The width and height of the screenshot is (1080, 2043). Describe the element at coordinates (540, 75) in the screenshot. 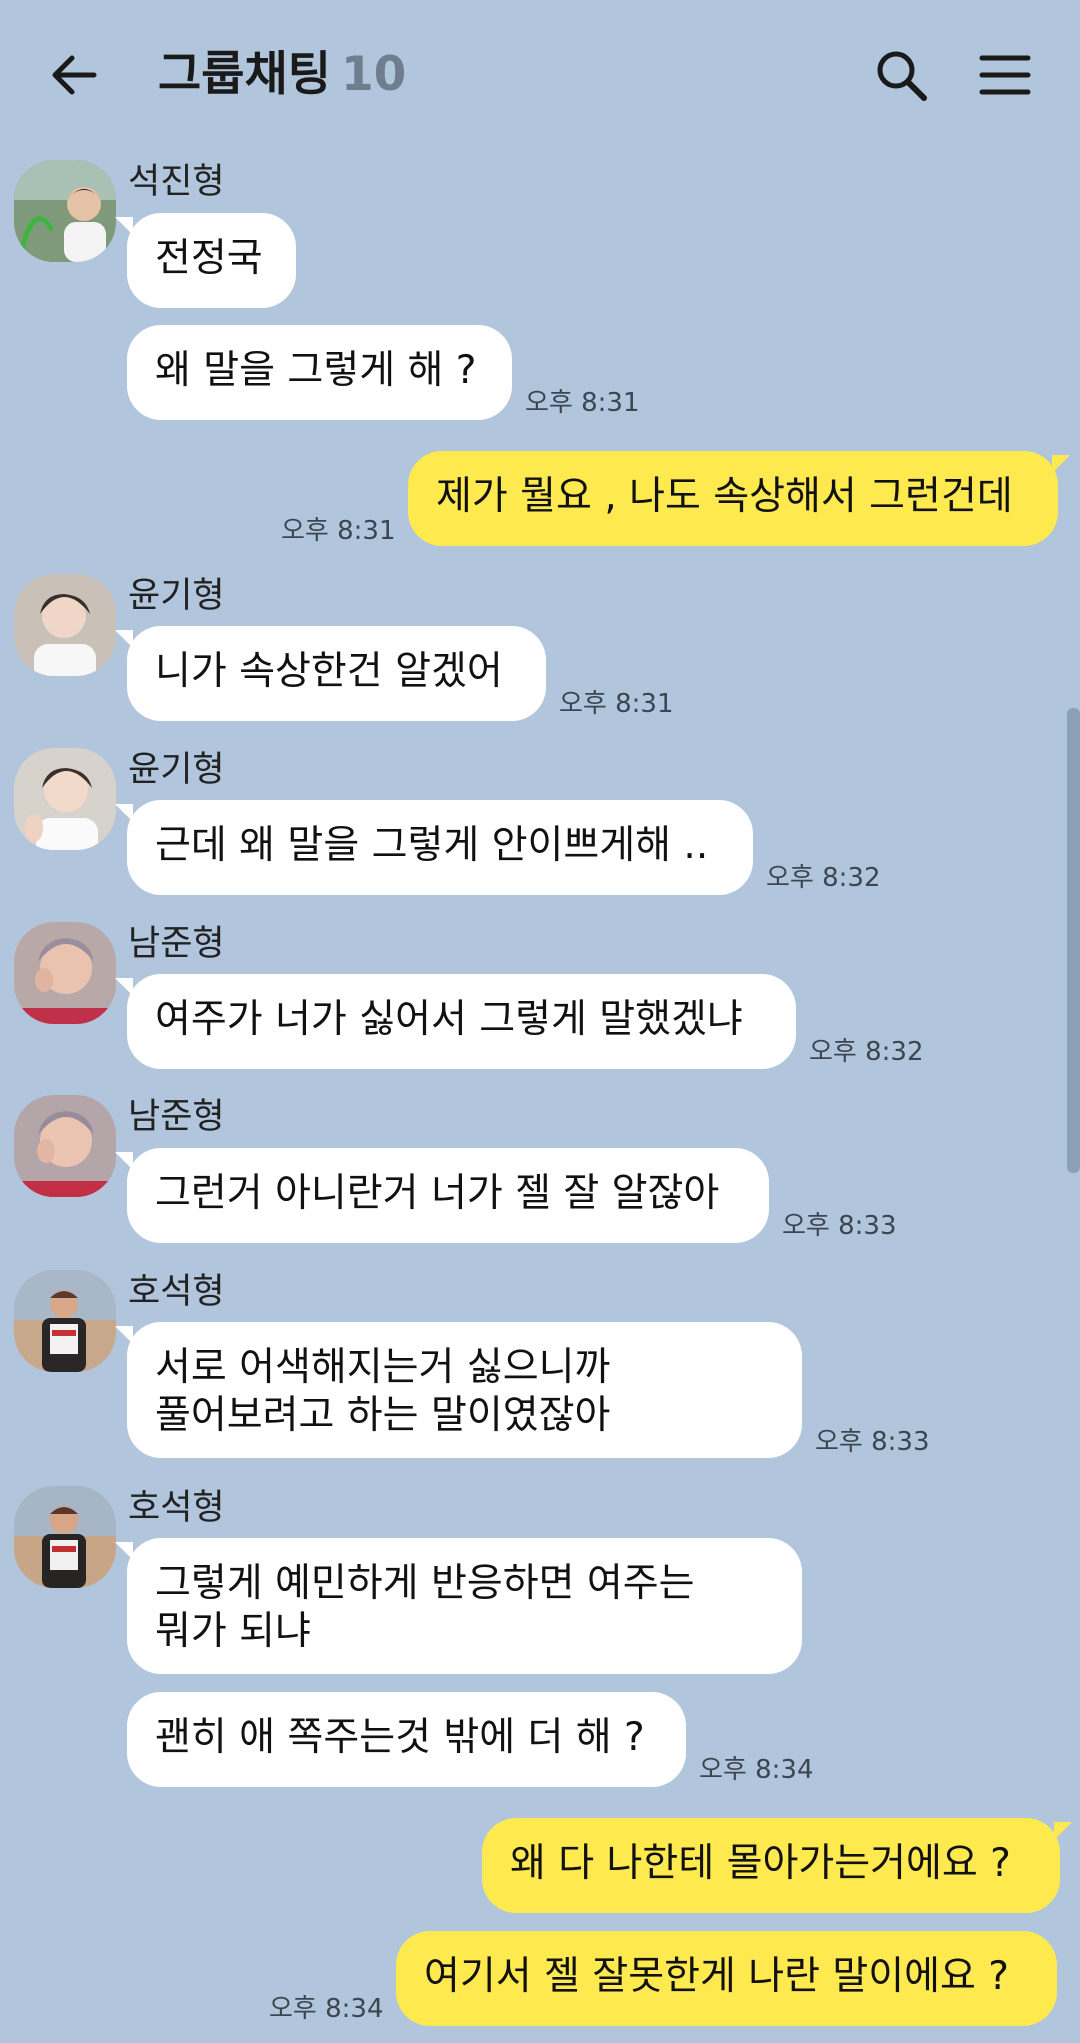

I see `chat-header: 그룹채팅 10` at that location.